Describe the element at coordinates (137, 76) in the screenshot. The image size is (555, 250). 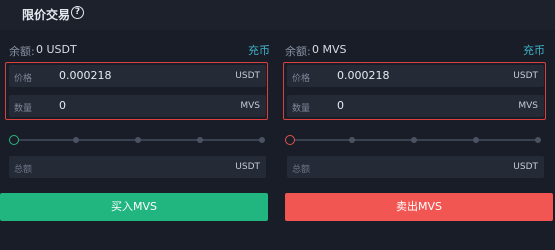
I see `buy-price-field: 价格 0.000218 USDT` at that location.